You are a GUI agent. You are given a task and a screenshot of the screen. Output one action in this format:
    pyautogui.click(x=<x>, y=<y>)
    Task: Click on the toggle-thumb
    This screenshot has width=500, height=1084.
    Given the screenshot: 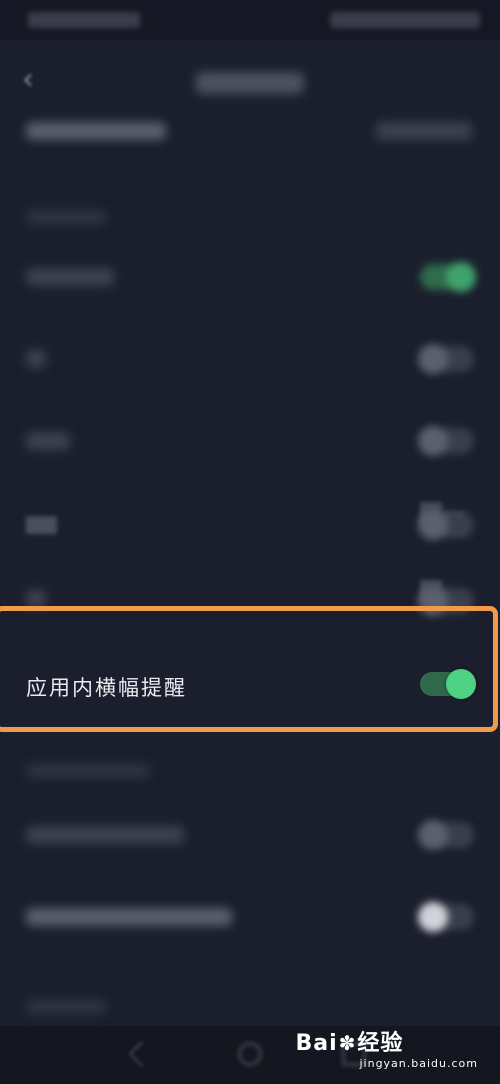 What is the action you would take?
    pyautogui.click(x=461, y=684)
    